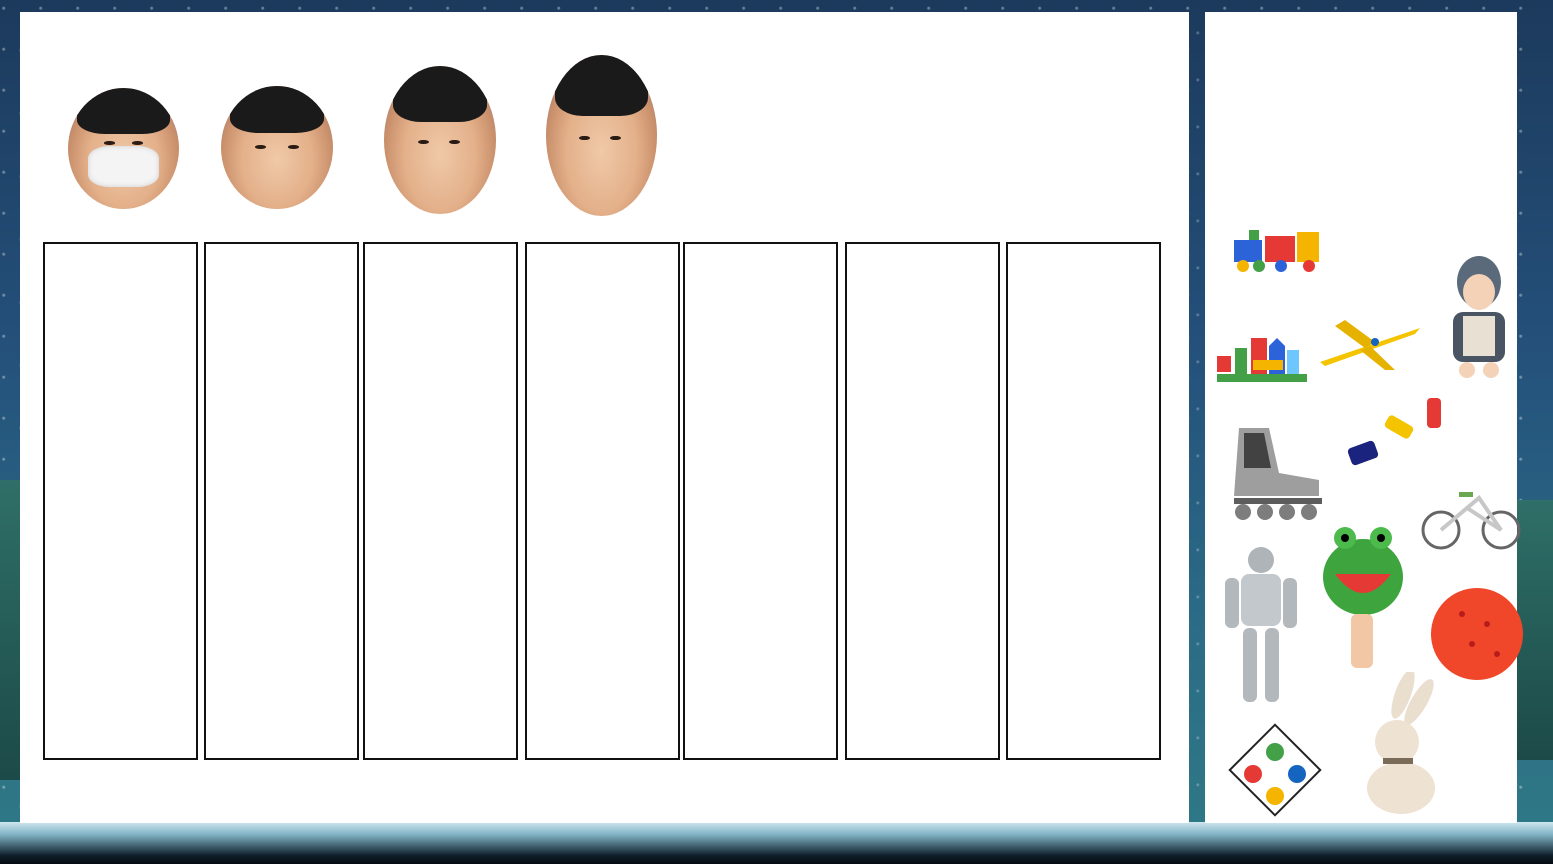 The height and width of the screenshot is (864, 1553). What do you see at coordinates (1471, 518) in the screenshot?
I see `bicycle-icon` at bounding box center [1471, 518].